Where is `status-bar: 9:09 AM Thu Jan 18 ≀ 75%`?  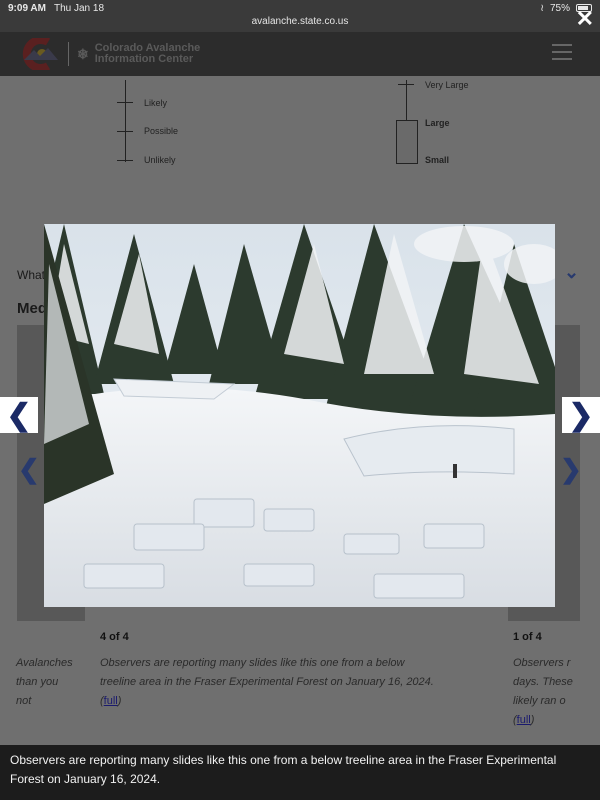 status-bar: 9:09 AM Thu Jan 18 ≀ 75% is located at coordinates (300, 8).